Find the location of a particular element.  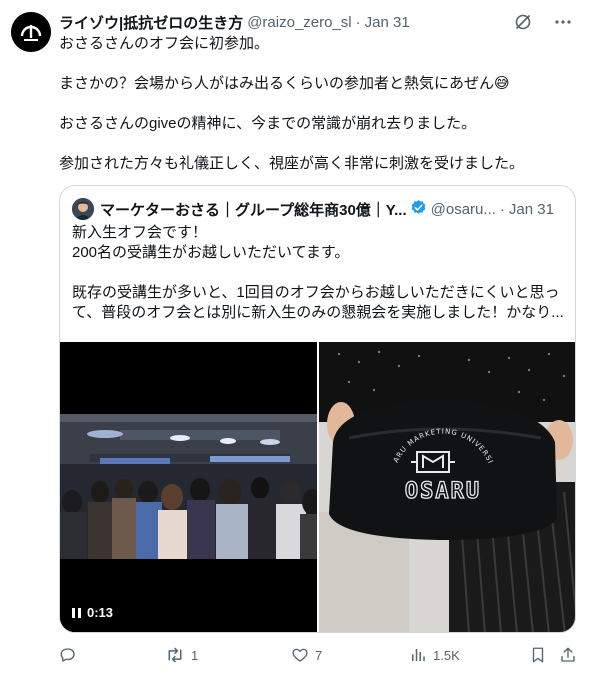

author-name: ライゾウ|抵抗ゼロの生き方 is located at coordinates (151, 22).